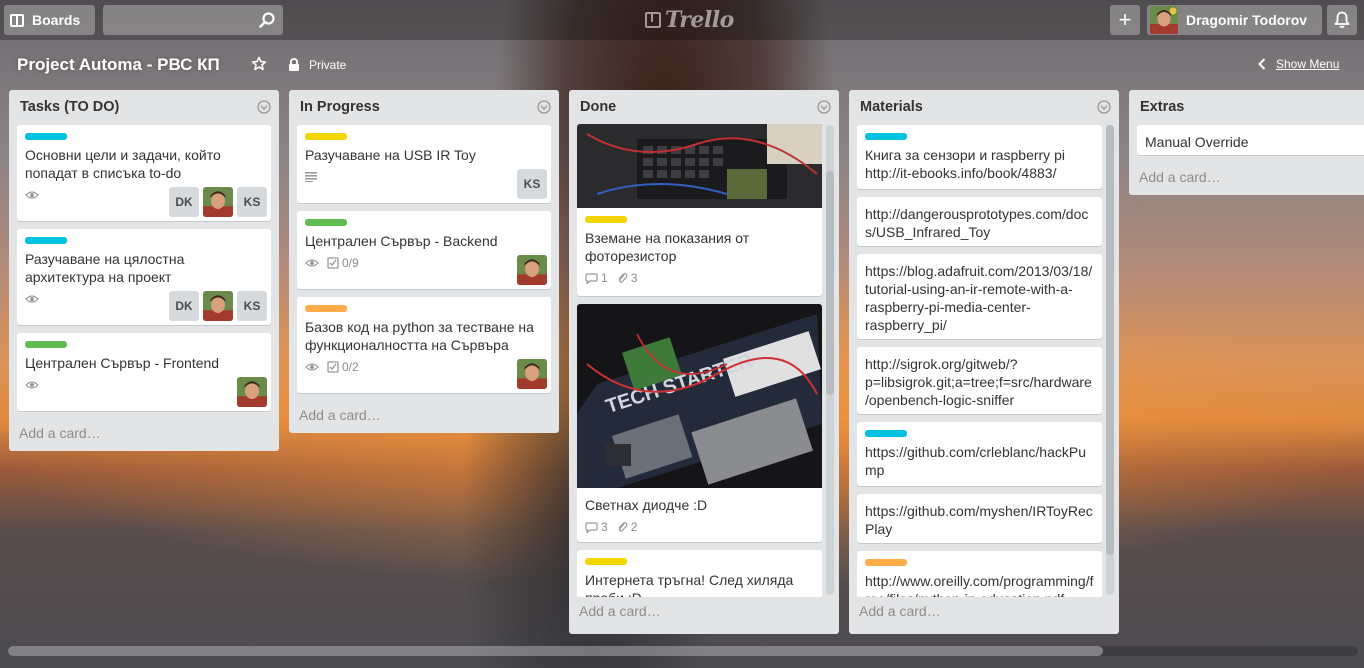 This screenshot has width=1364, height=668. What do you see at coordinates (1308, 64) in the screenshot?
I see `show-menu-label: Show Menu` at bounding box center [1308, 64].